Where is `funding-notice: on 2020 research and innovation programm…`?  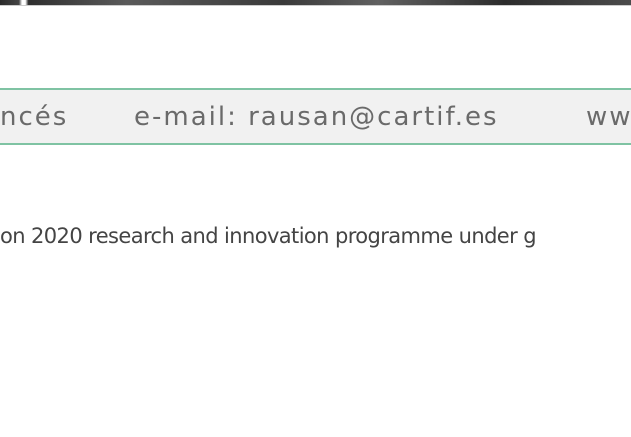
funding-notice: on 2020 research and innovation programm… is located at coordinates (268, 236).